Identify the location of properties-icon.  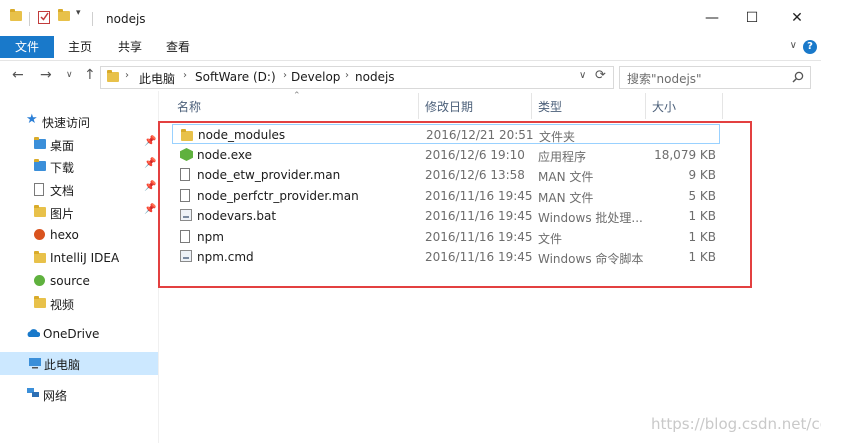
(44, 18).